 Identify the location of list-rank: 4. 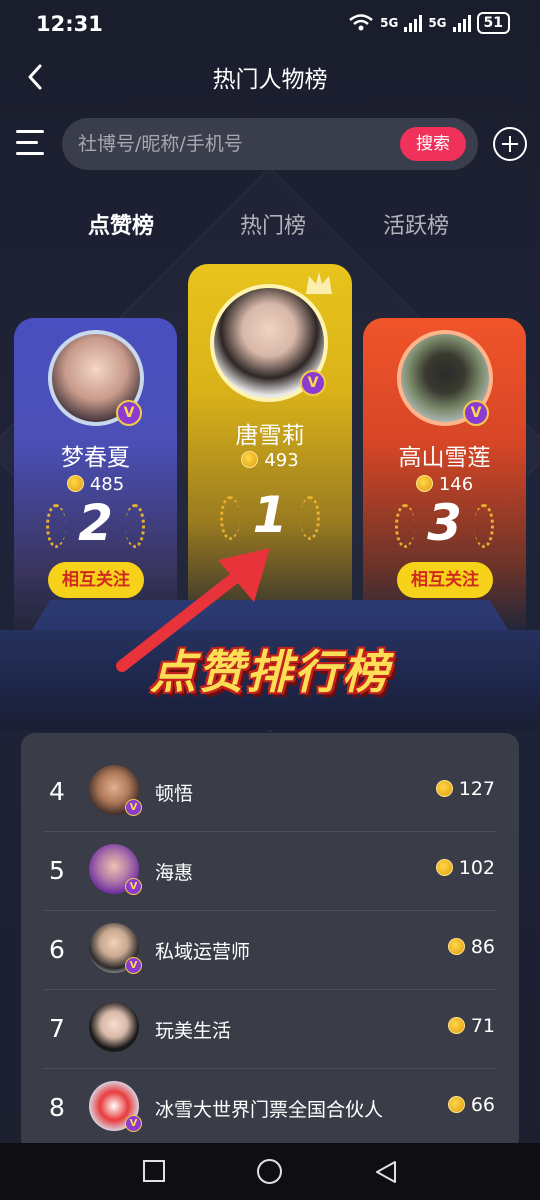
(57, 791).